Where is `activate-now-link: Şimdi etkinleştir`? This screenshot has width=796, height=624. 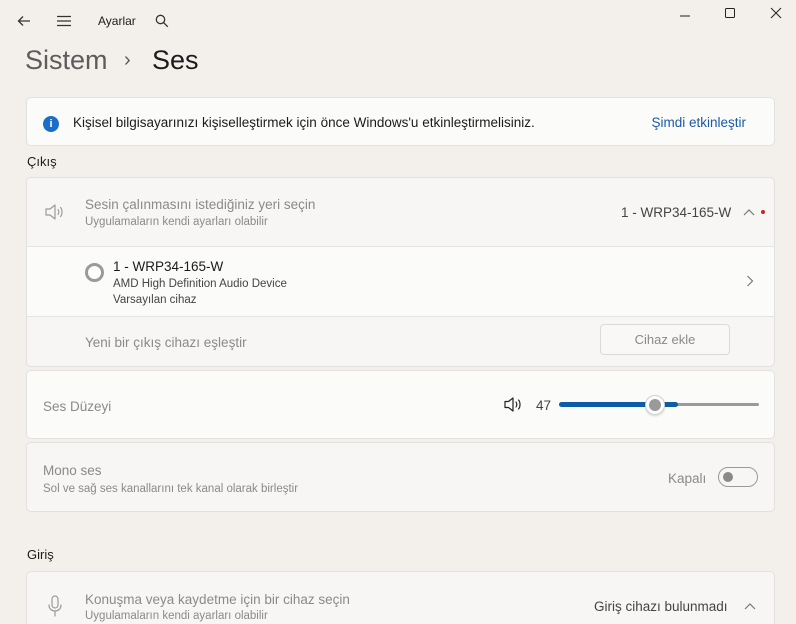
activate-now-link: Şimdi etkinleştir is located at coordinates (698, 122).